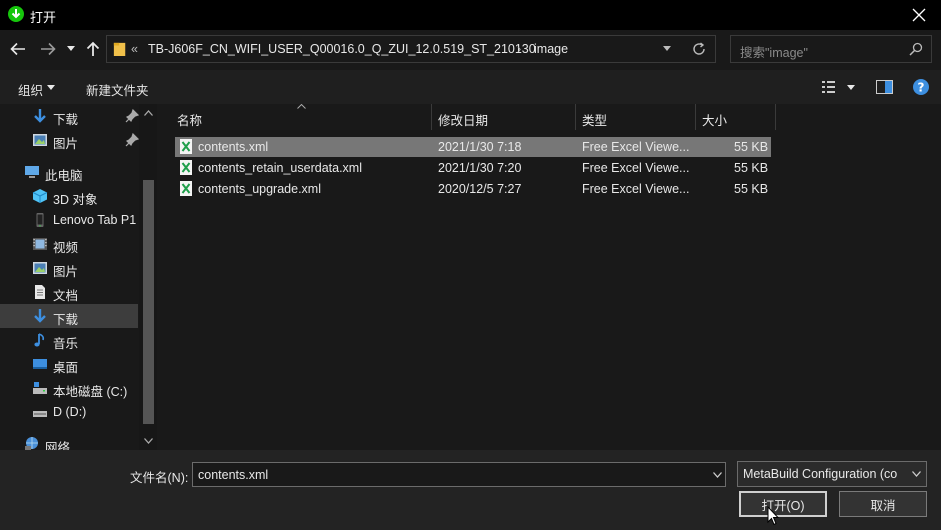 The image size is (941, 530). What do you see at coordinates (783, 504) in the screenshot?
I see `open-button: 打开(O)` at bounding box center [783, 504].